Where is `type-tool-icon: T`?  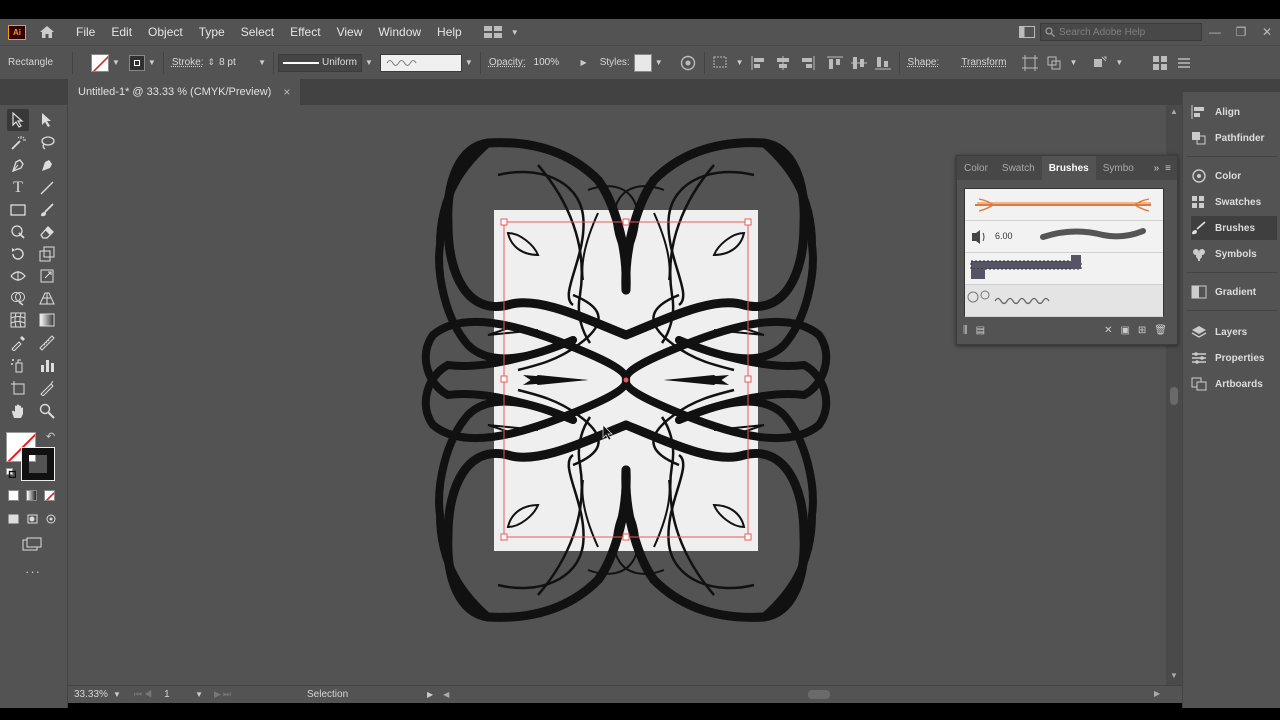 type-tool-icon: T is located at coordinates (18, 188).